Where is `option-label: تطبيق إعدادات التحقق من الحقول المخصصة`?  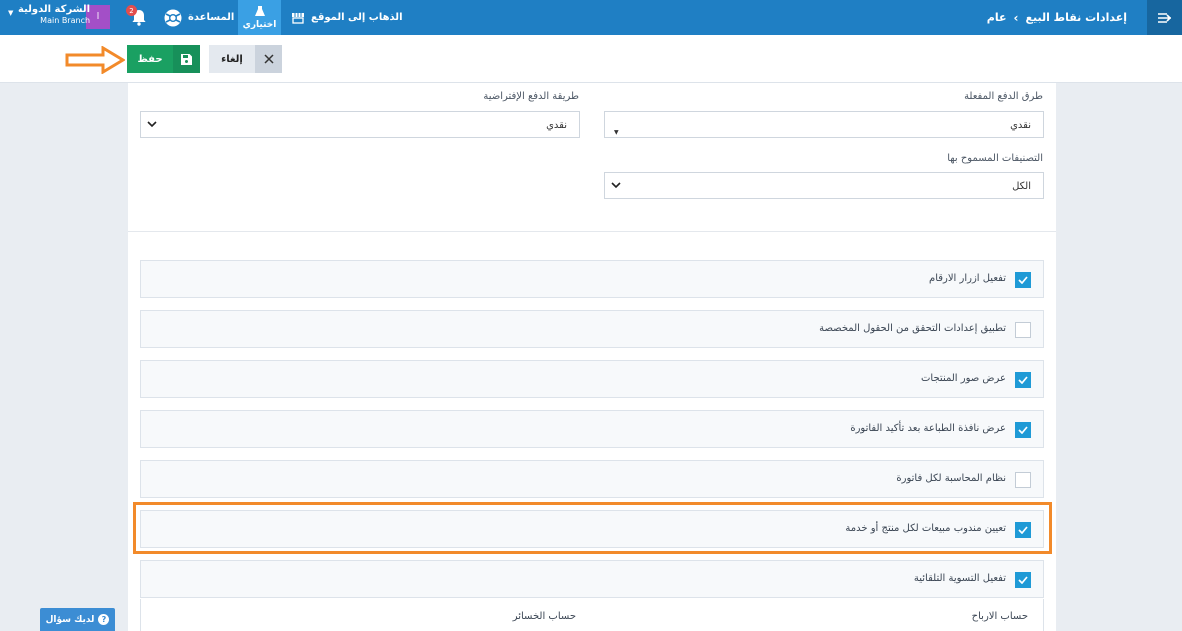
option-label: تطبيق إعدادات التحقق من الحقول المخصصة is located at coordinates (912, 328).